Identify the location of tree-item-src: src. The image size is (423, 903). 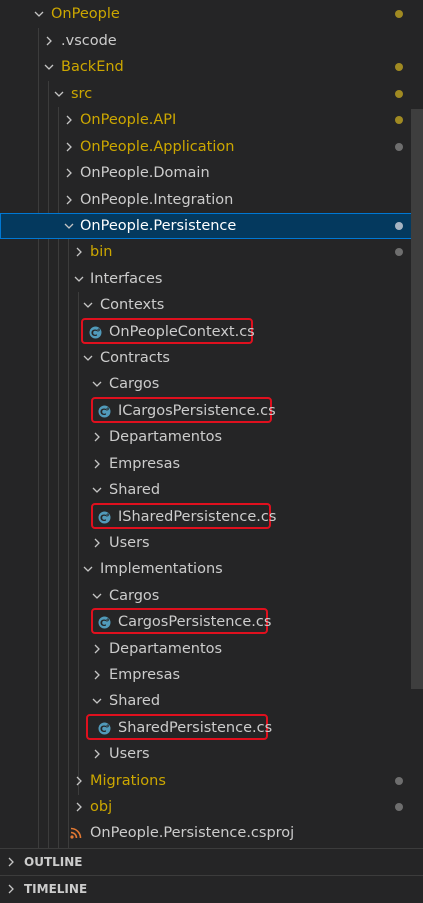
(211, 94).